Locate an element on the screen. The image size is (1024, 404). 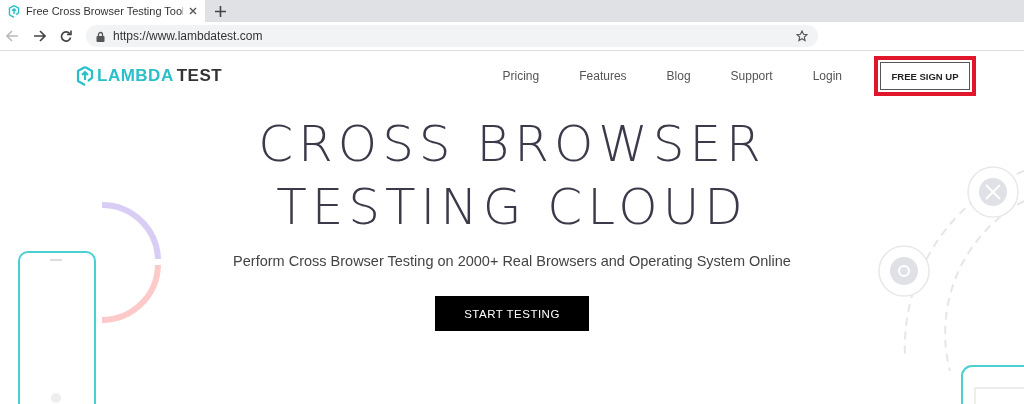
start-testing-button: START TESTING is located at coordinates (512, 313).